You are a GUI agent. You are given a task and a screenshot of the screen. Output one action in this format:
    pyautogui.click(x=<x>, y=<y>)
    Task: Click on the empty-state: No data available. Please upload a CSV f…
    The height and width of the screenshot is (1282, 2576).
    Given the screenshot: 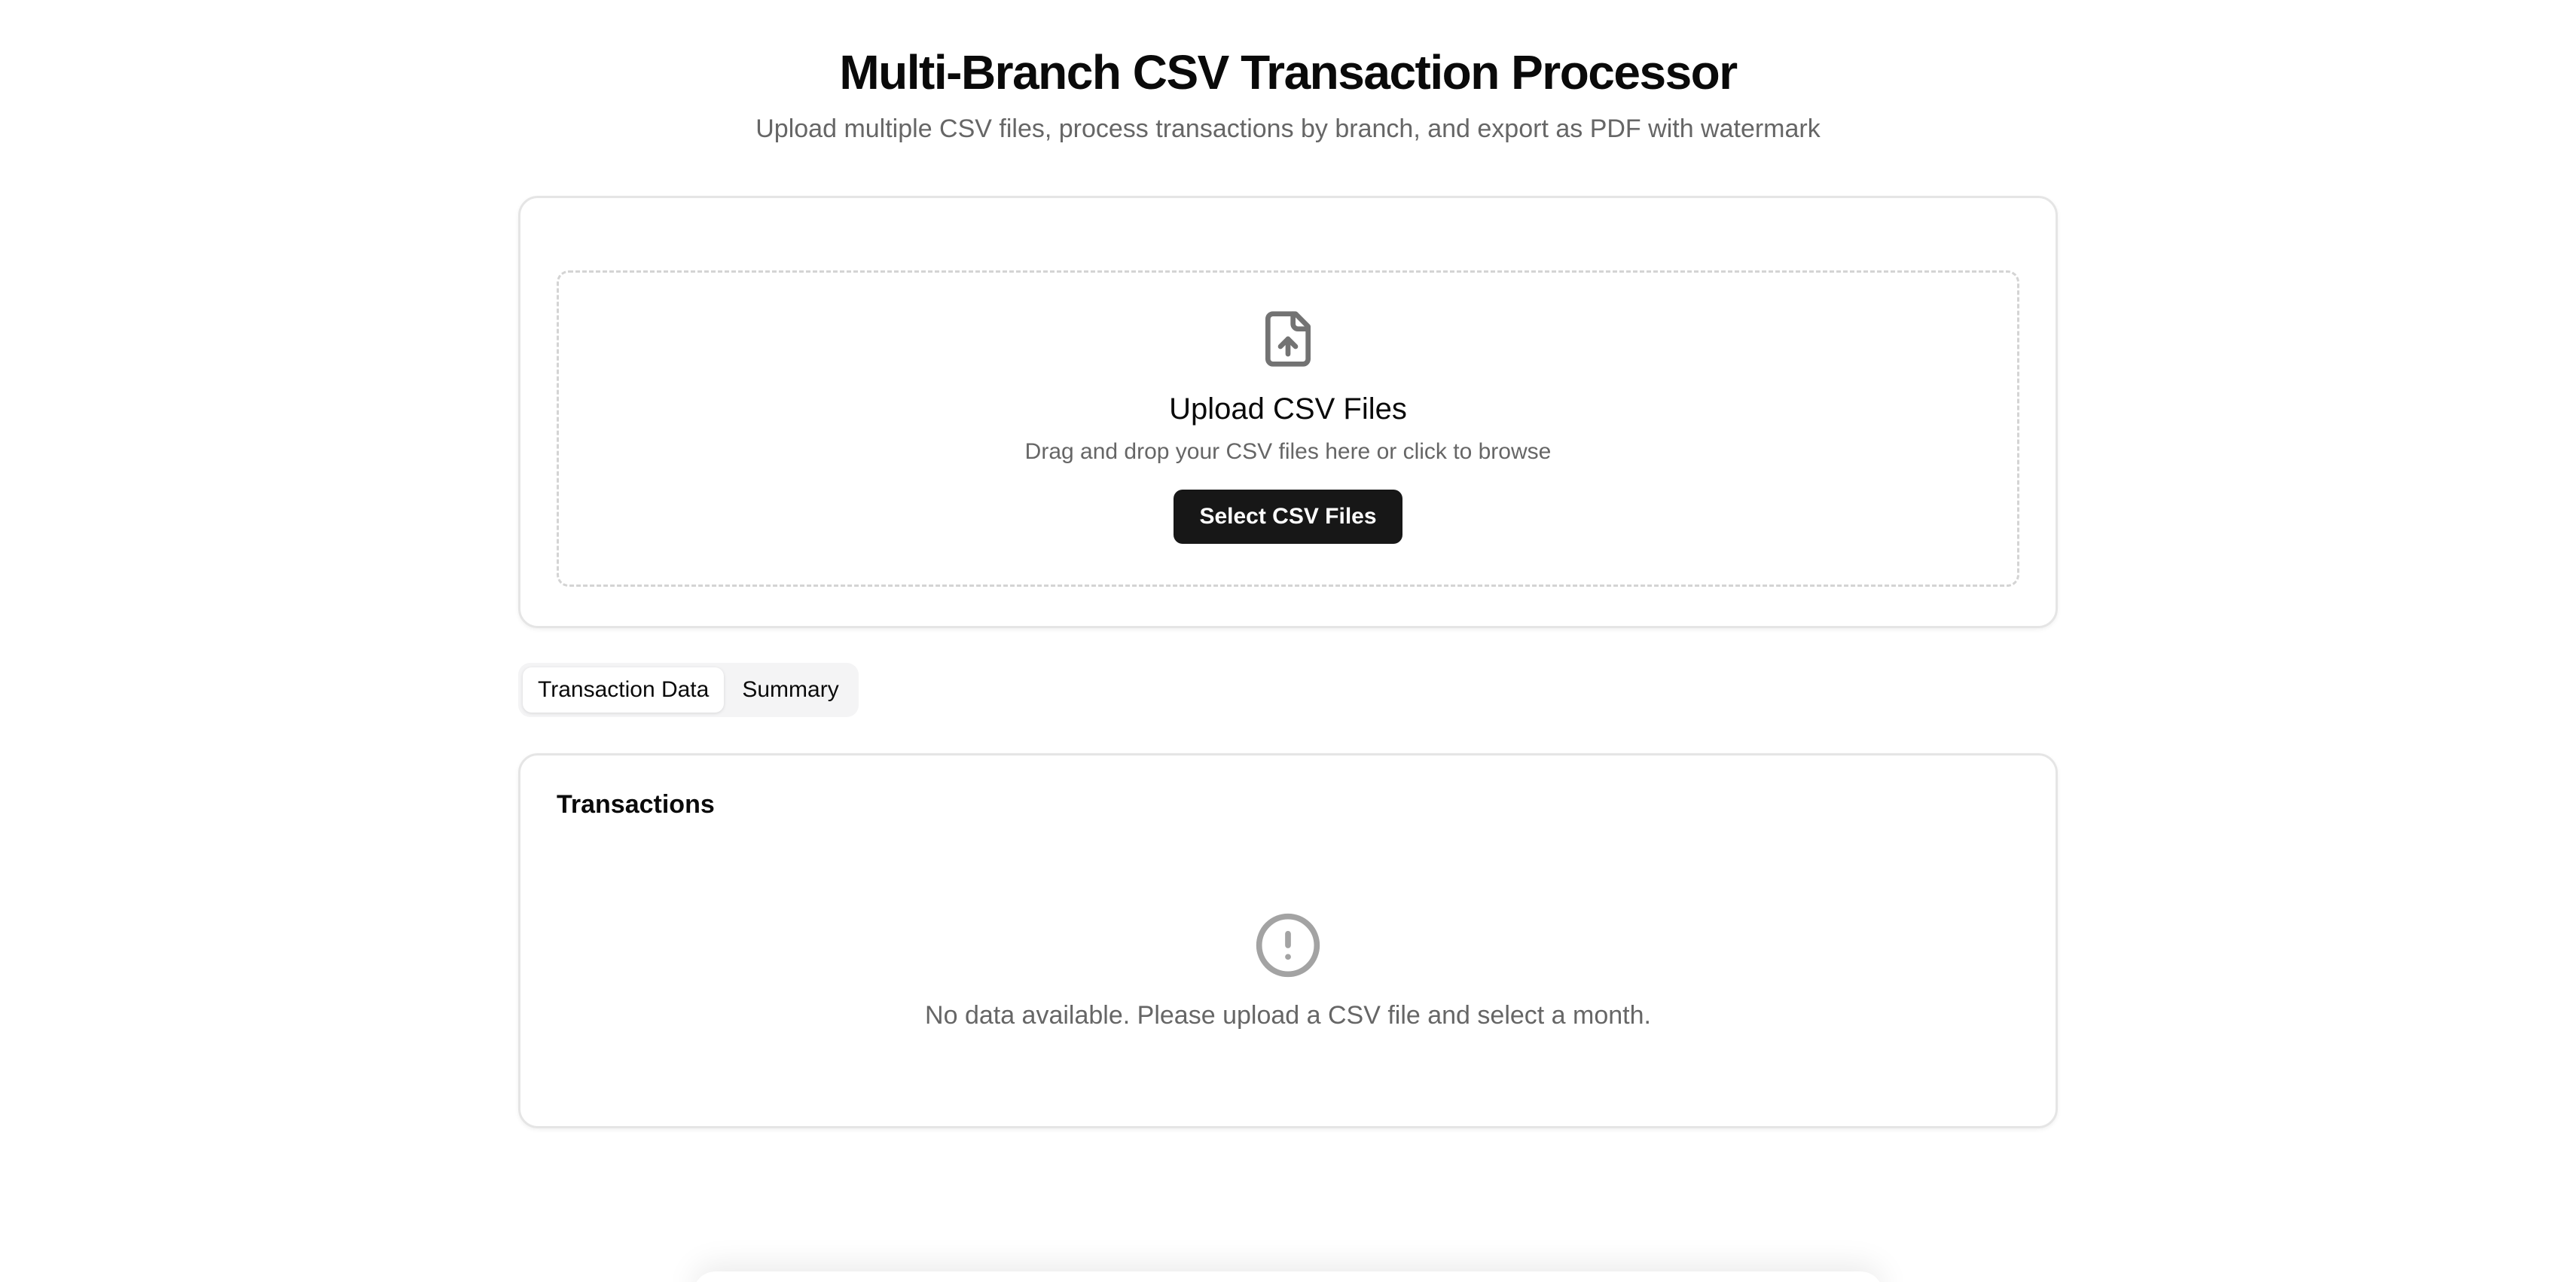 What is the action you would take?
    pyautogui.click(x=1288, y=972)
    